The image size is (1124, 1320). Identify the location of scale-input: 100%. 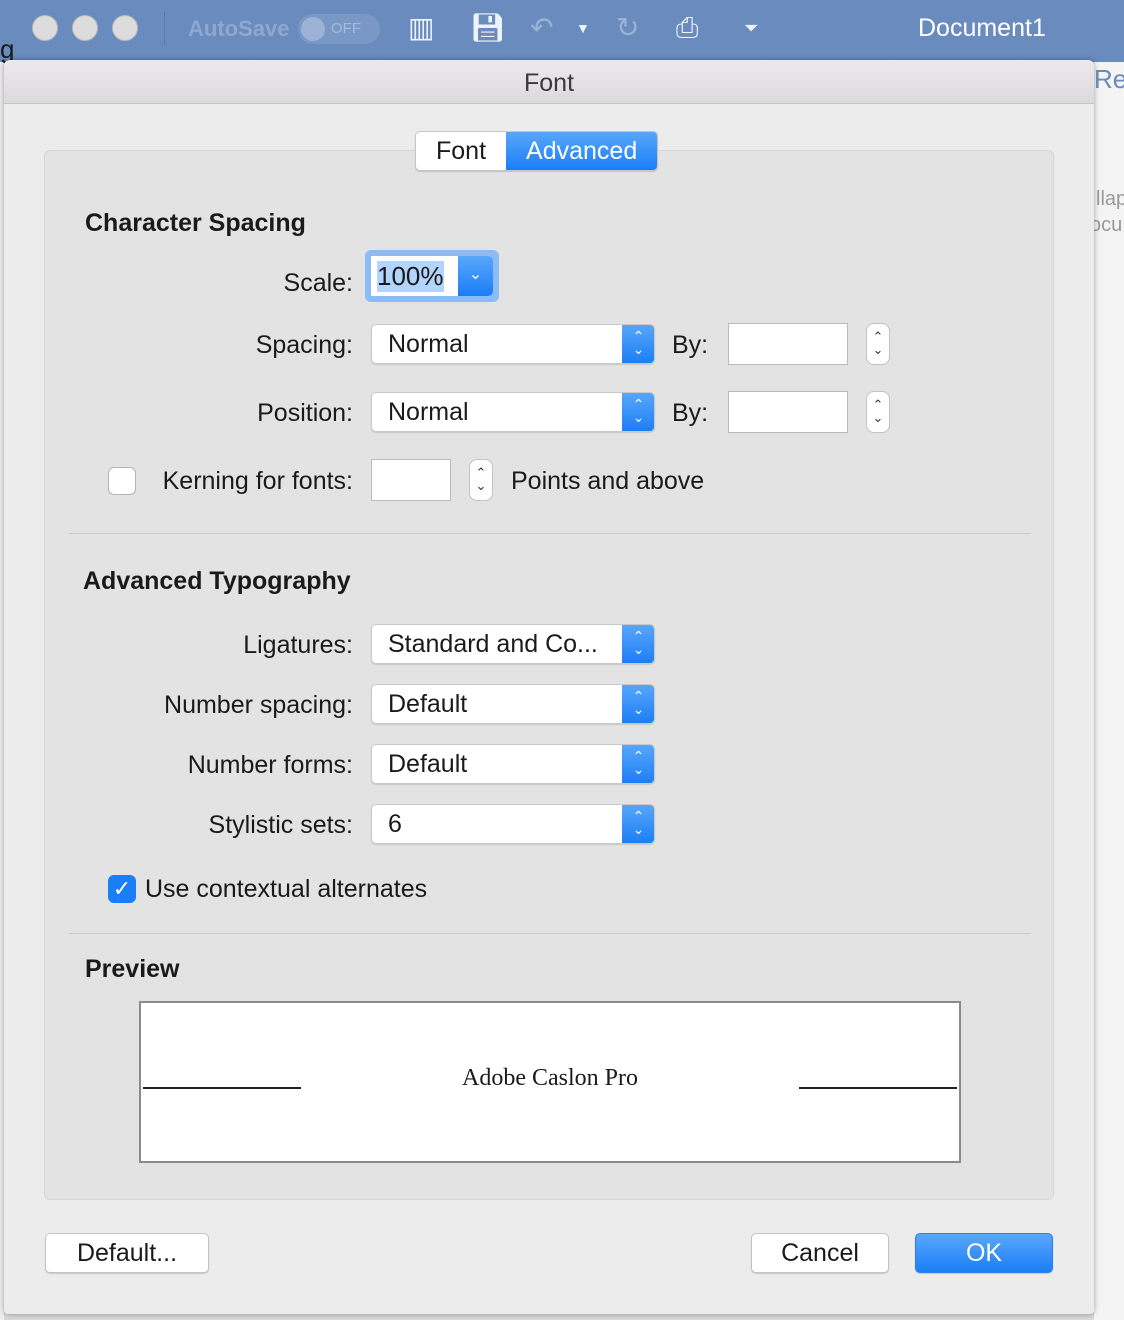
(410, 276).